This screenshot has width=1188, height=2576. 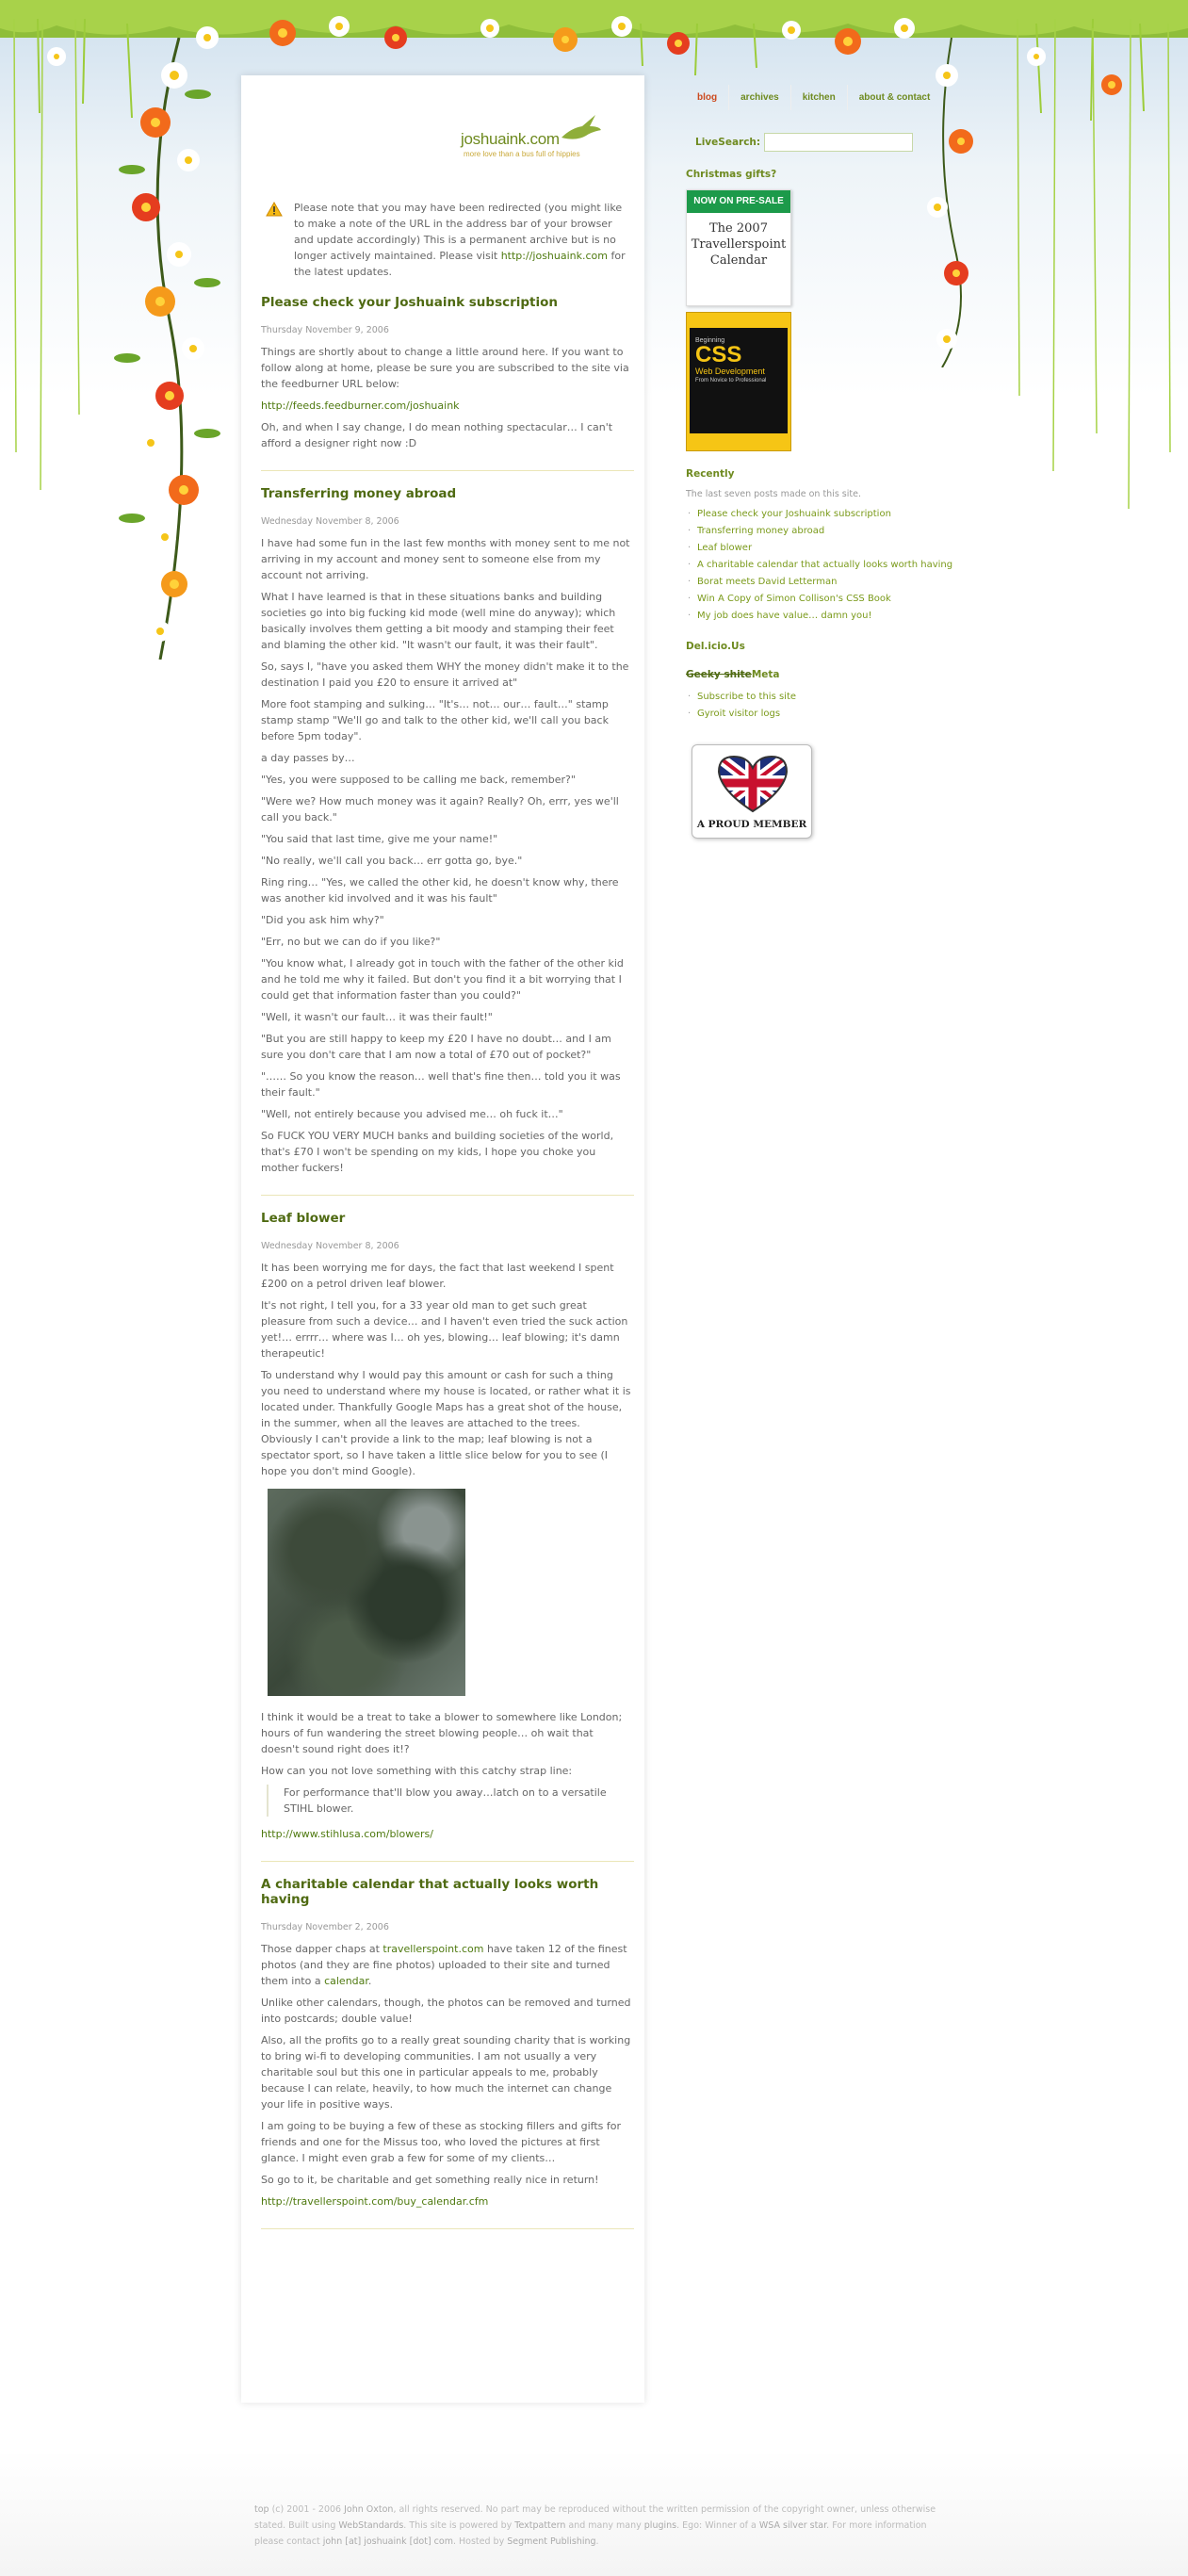 What do you see at coordinates (447, 1218) in the screenshot?
I see `post-title: Leaf blower` at bounding box center [447, 1218].